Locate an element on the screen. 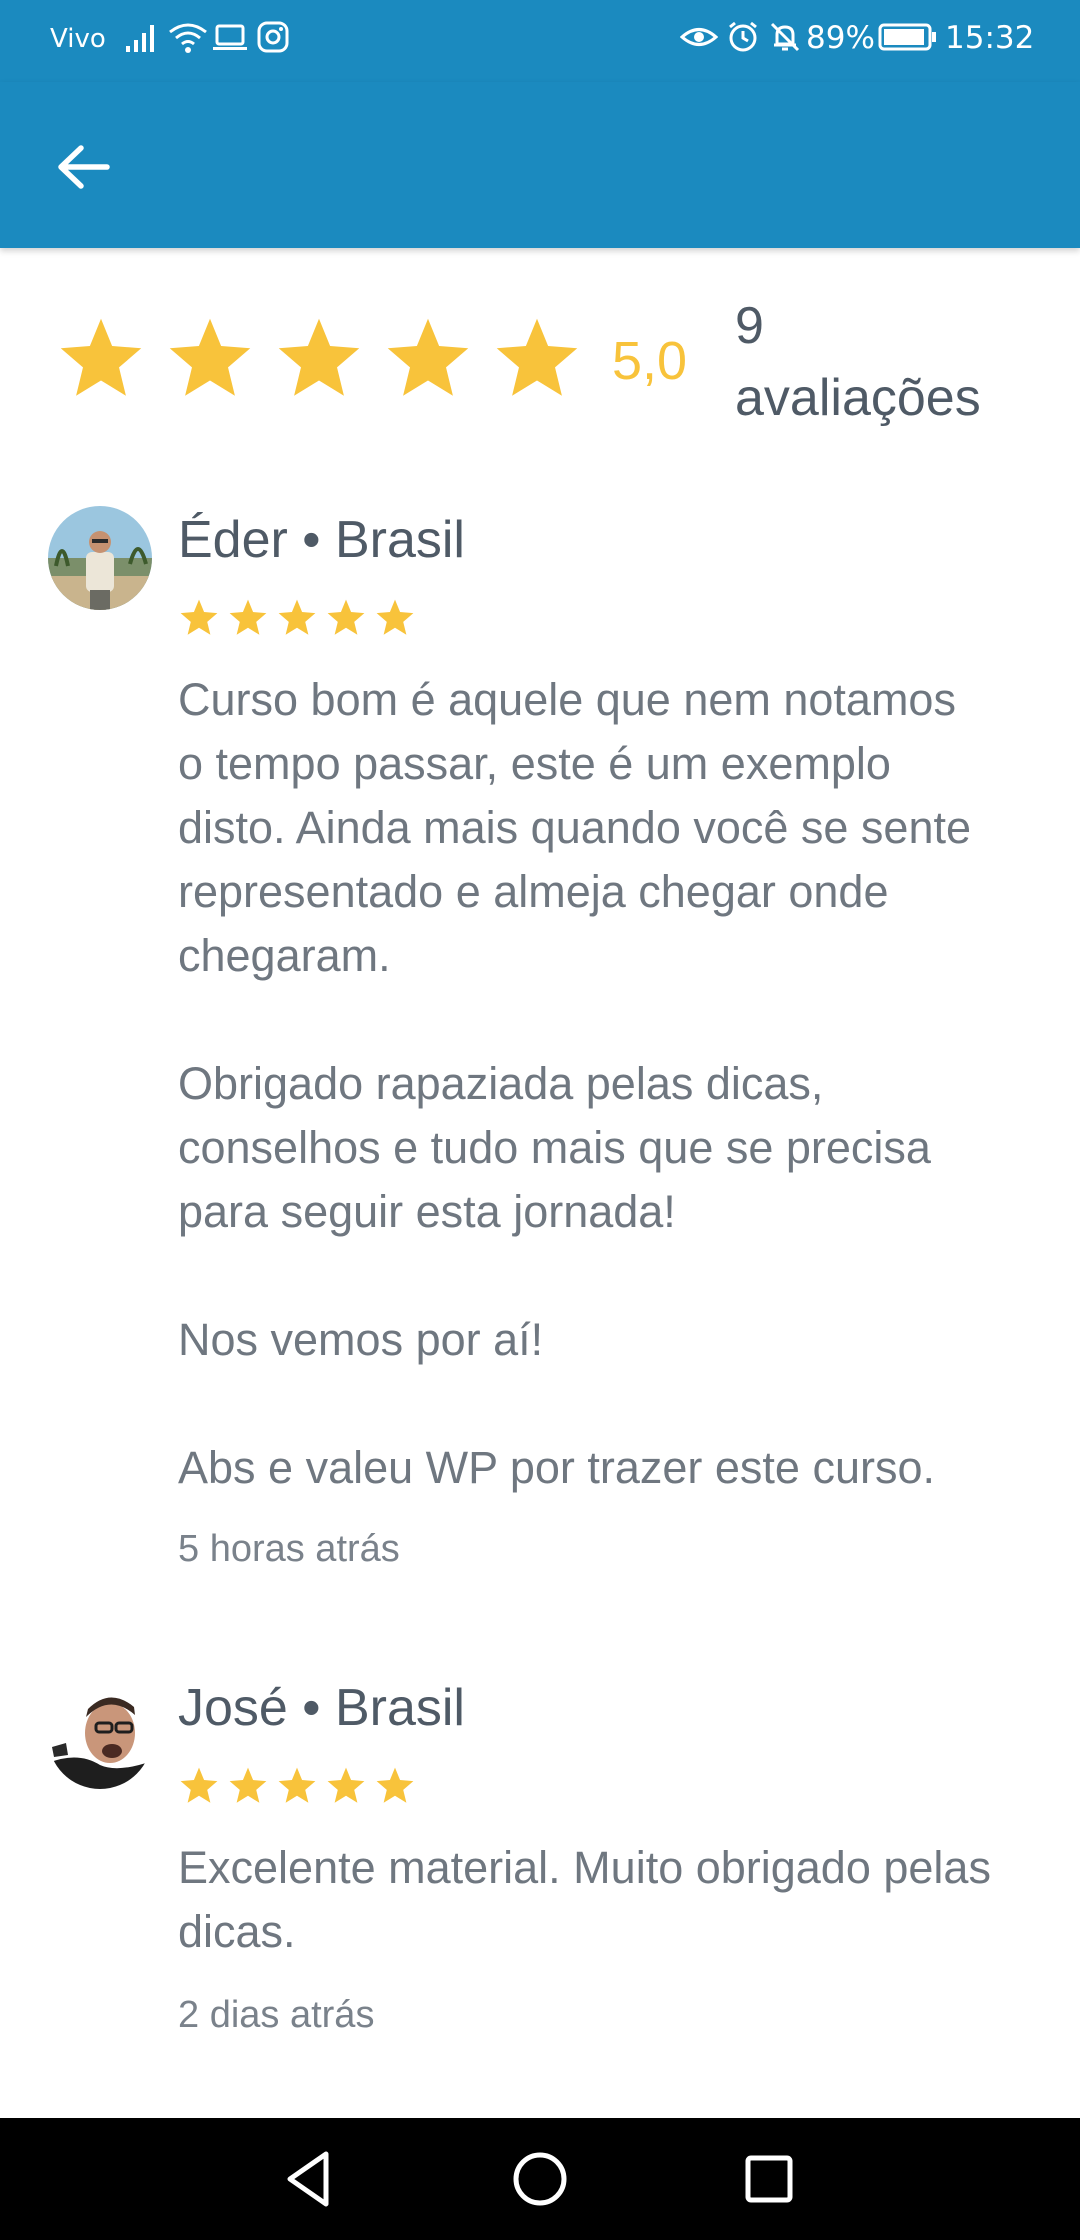  instagram-icon is located at coordinates (273, 39).